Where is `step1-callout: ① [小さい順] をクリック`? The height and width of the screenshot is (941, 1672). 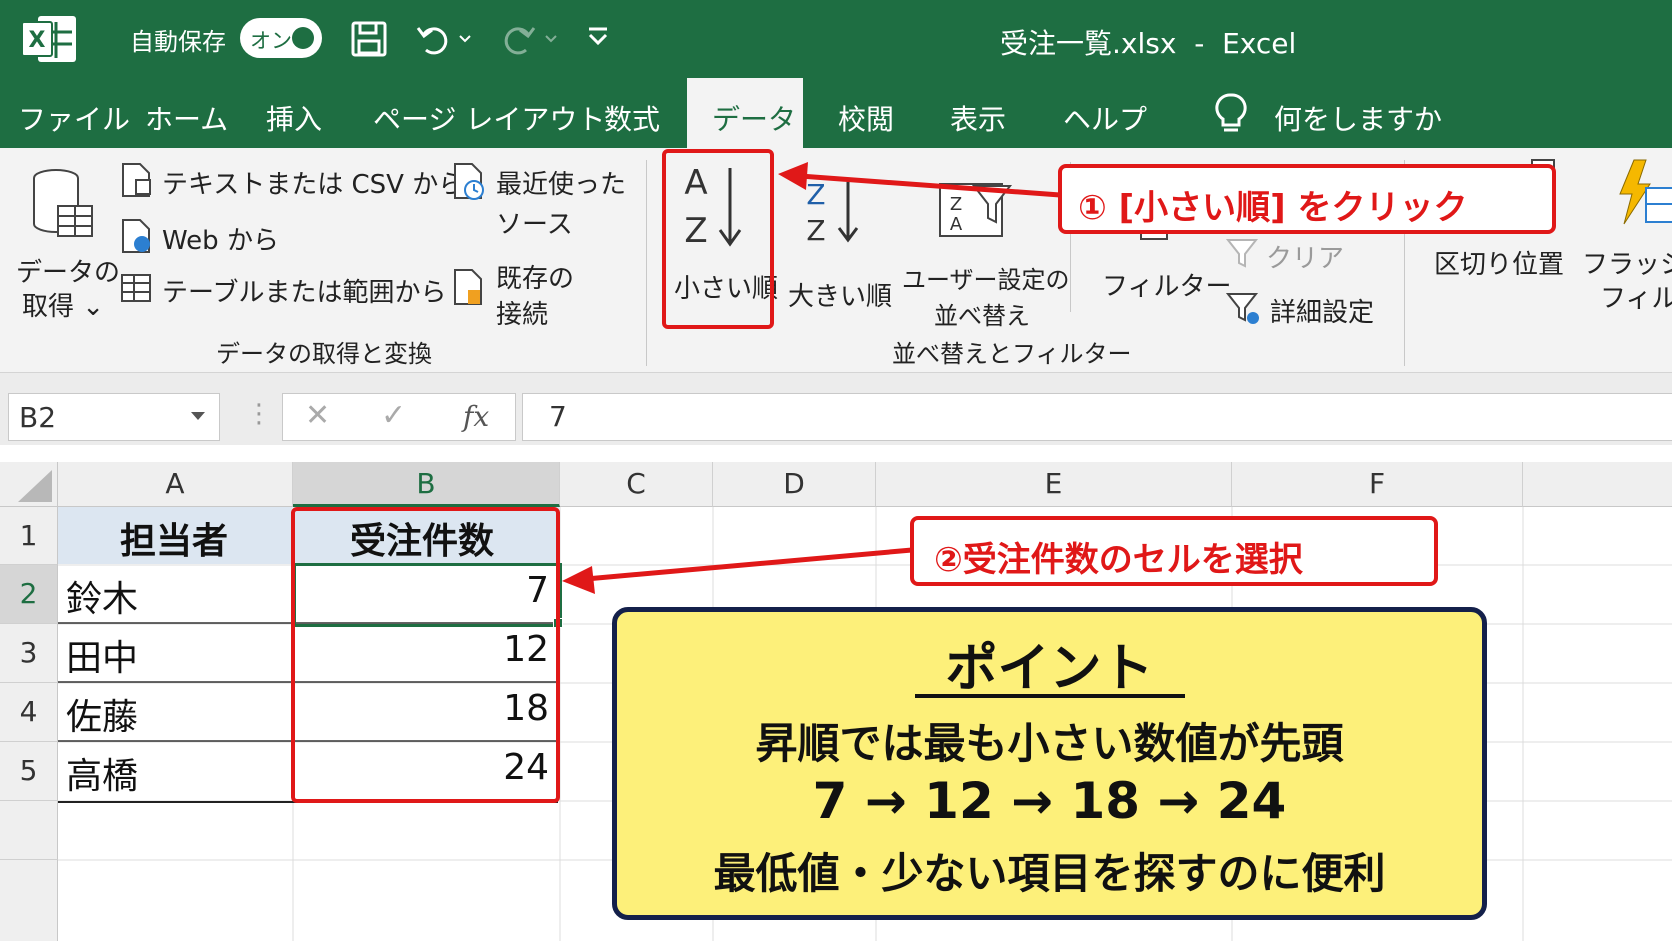 step1-callout: ① [小さい順] をクリック is located at coordinates (1307, 199).